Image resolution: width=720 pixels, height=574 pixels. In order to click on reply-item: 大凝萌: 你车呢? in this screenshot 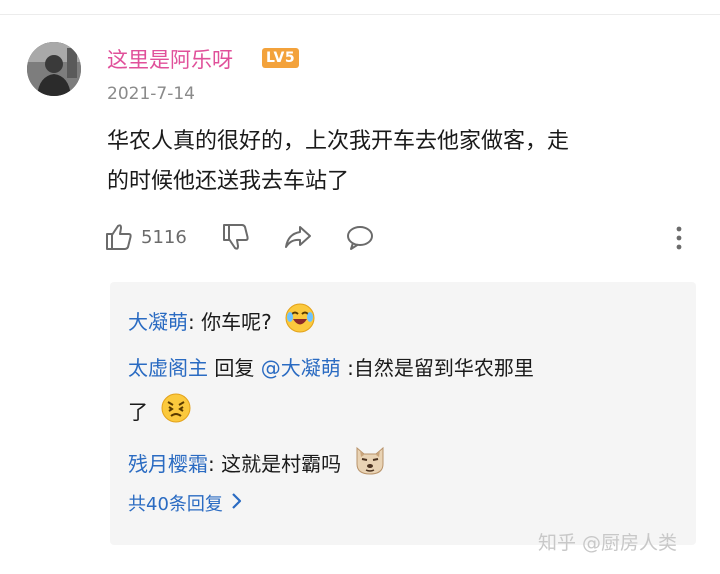, I will do `click(222, 323)`.